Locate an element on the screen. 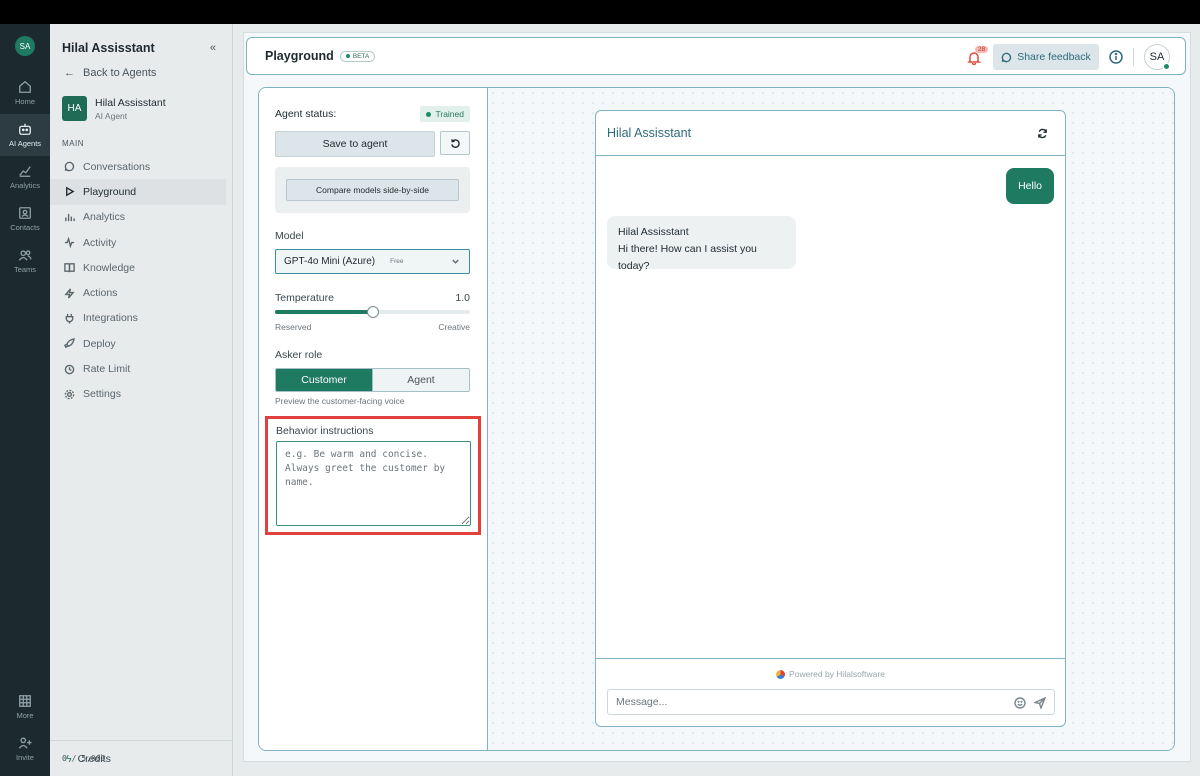 This screenshot has height=776, width=1200. clock-icon is located at coordinates (69, 369).